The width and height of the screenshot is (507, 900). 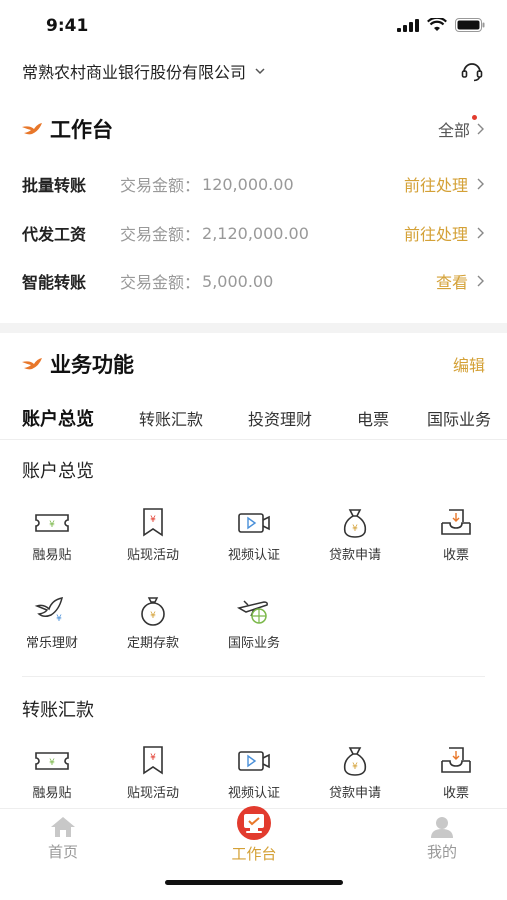 I want to click on tab-account-overview: 账户总览, so click(x=58, y=418).